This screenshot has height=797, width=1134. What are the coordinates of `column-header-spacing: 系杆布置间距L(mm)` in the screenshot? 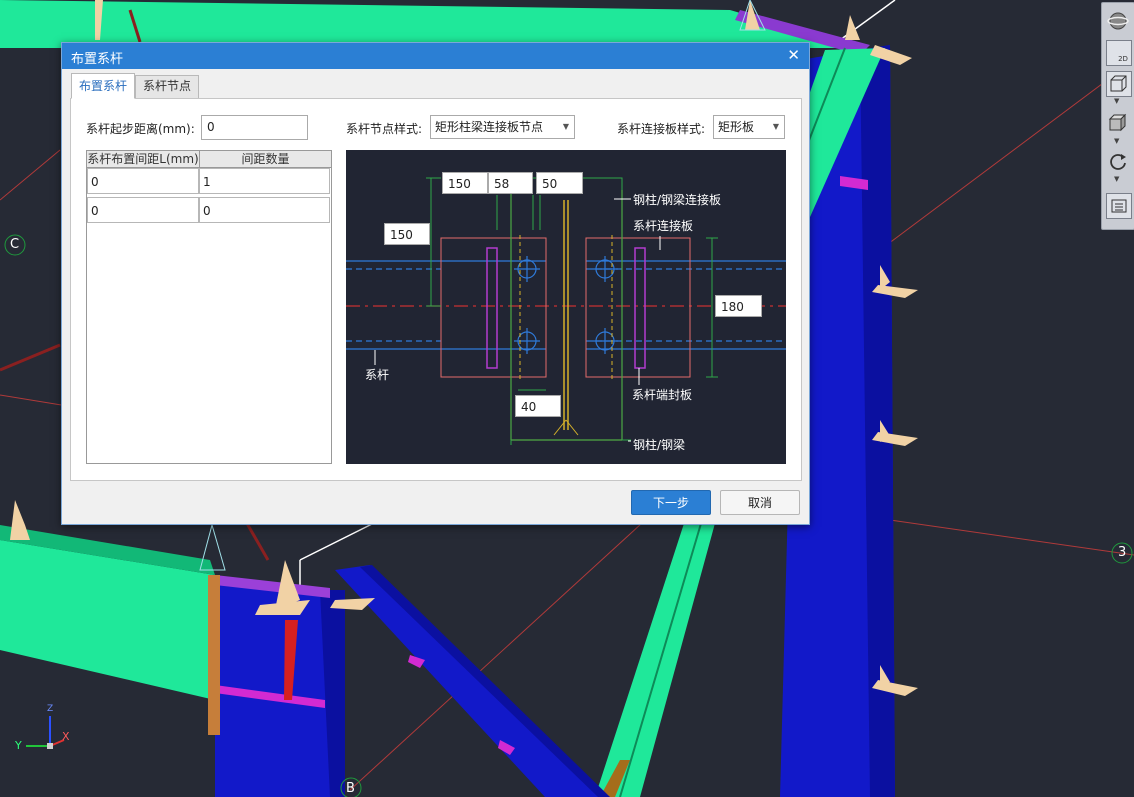 It's located at (143, 159).